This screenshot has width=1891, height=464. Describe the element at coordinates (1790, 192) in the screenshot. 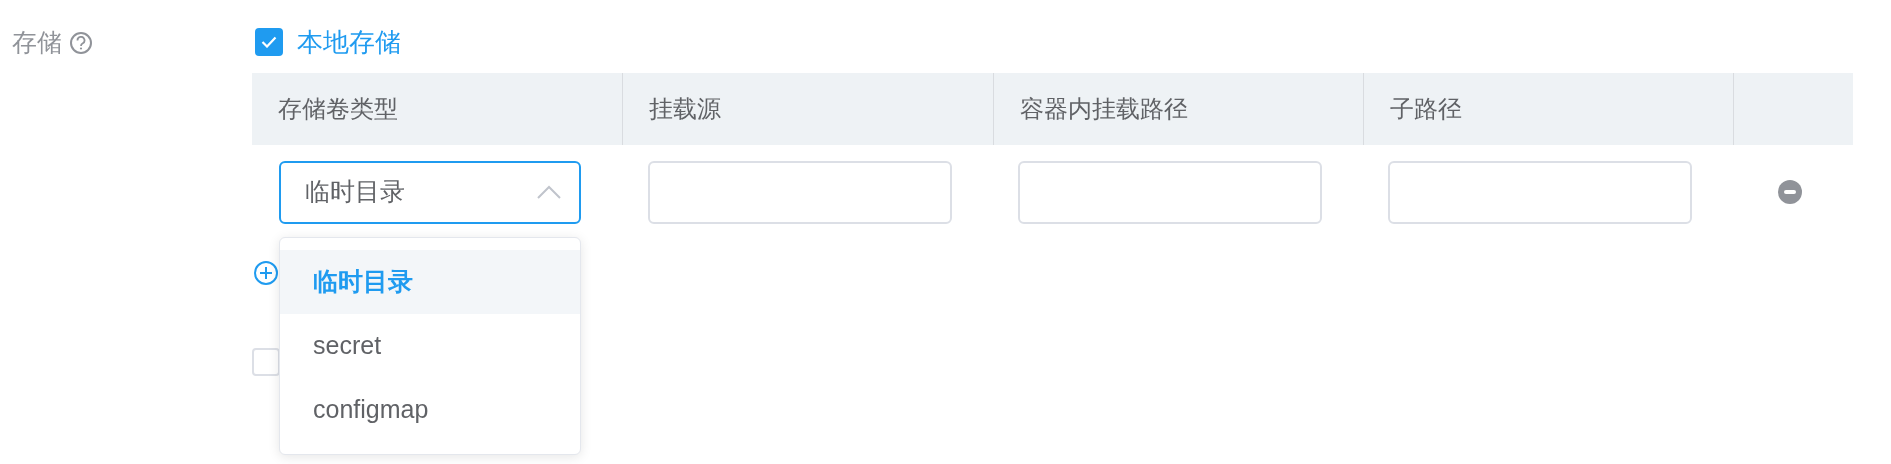

I see `remove-icon` at that location.